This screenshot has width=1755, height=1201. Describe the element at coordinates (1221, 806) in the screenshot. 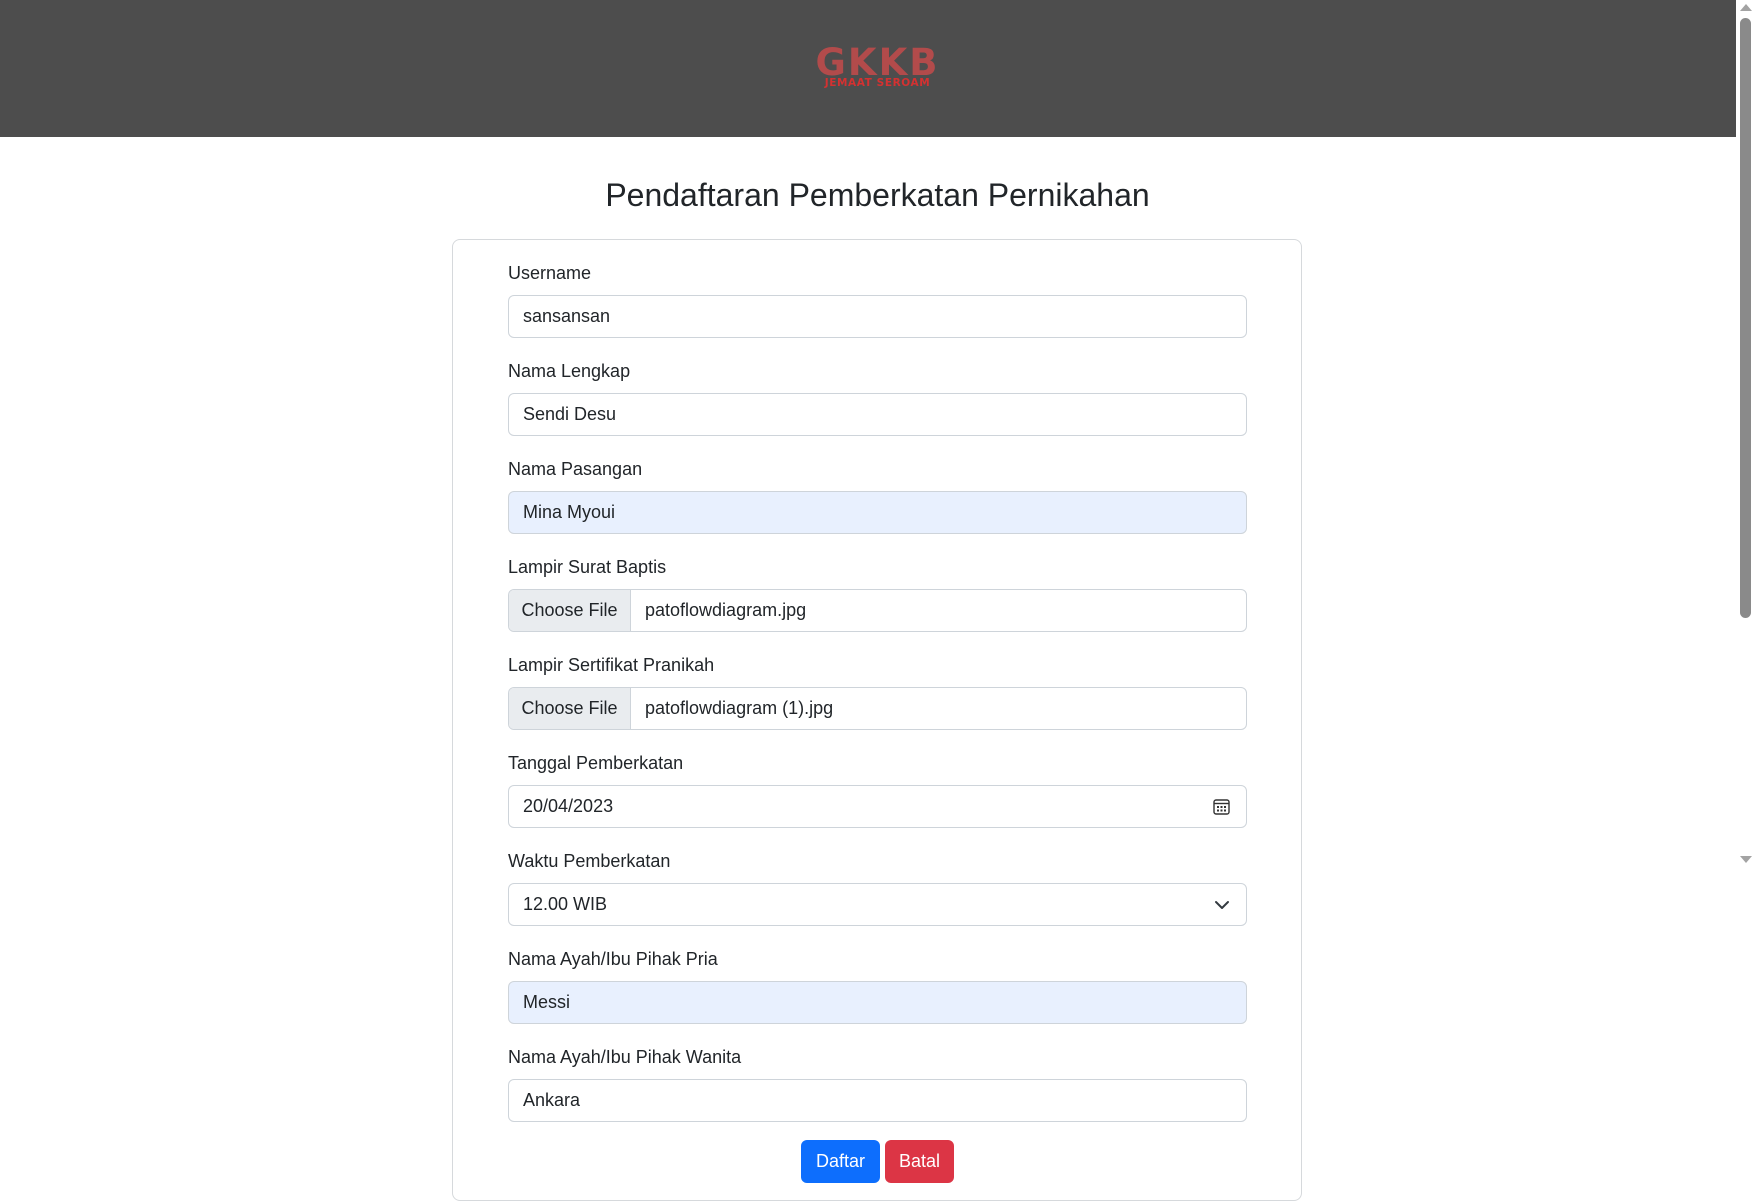

I see `calendar-icon` at that location.